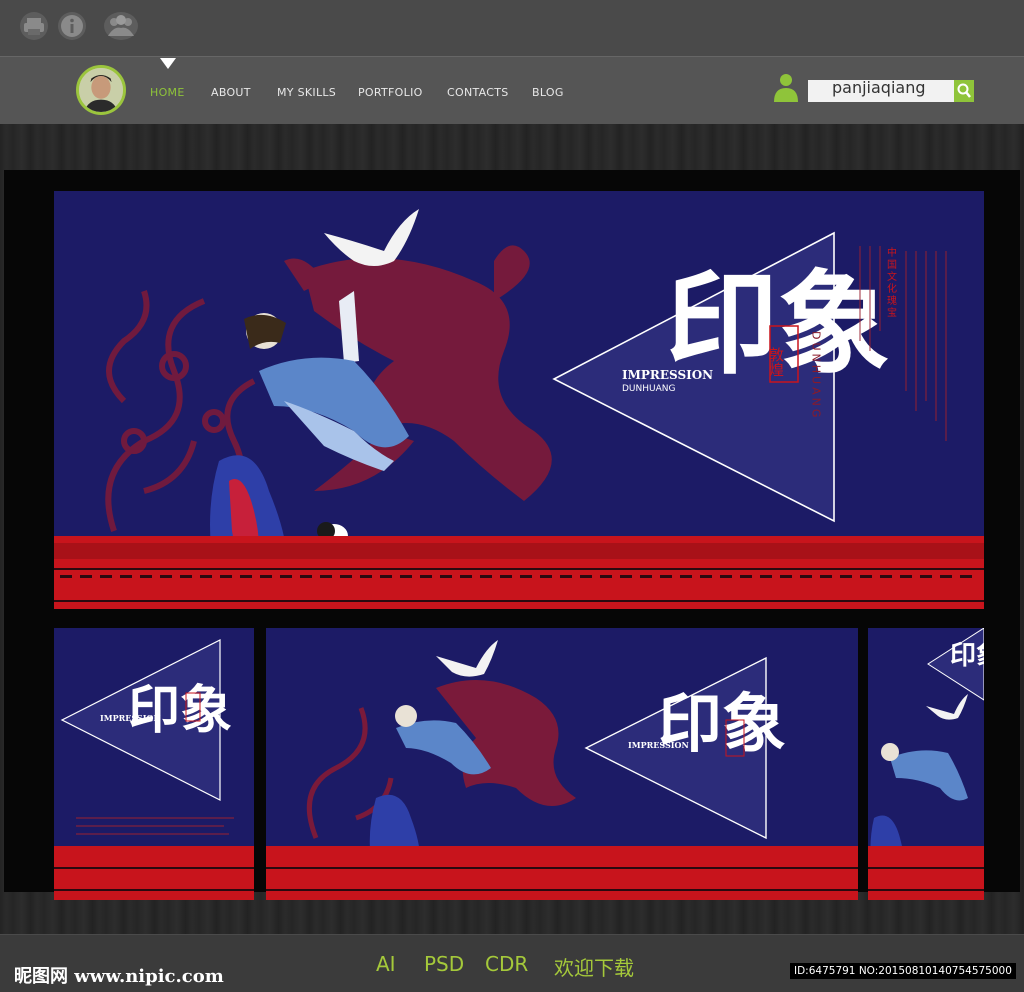  I want to click on avatar, so click(101, 90).